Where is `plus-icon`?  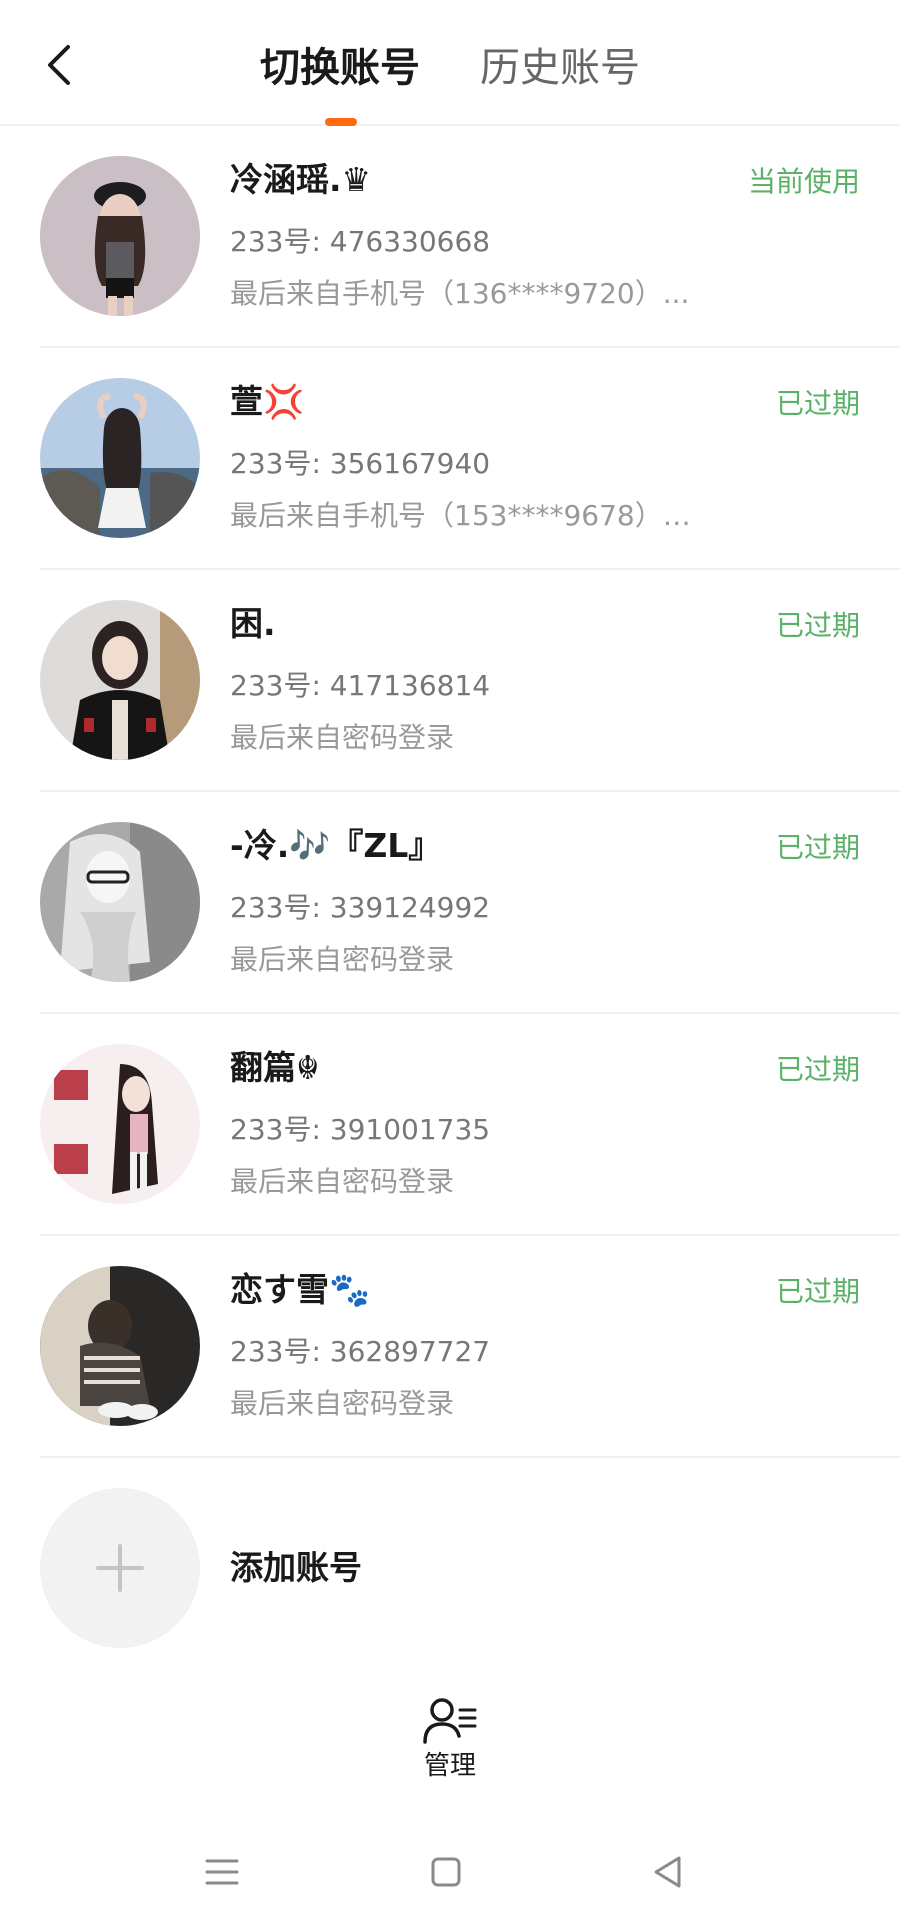
plus-icon is located at coordinates (120, 1568).